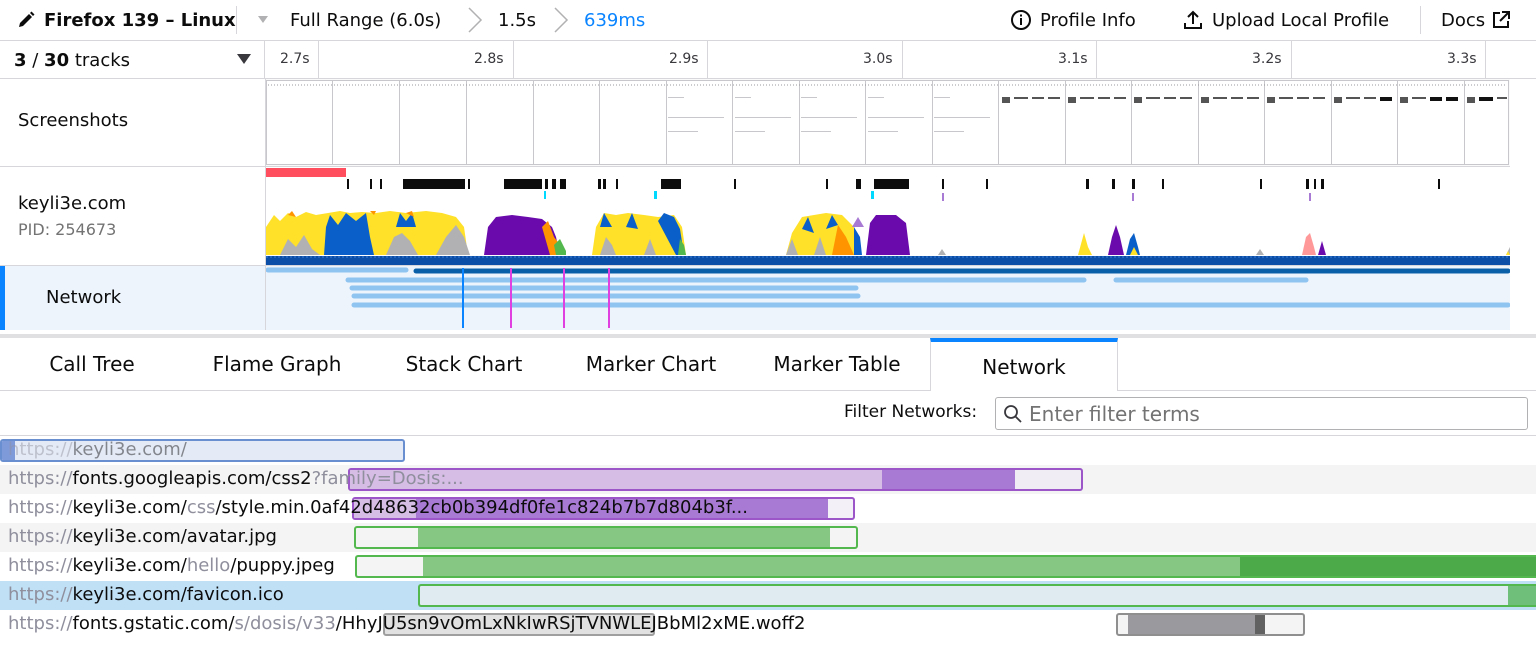 This screenshot has height=647, width=1536. I want to click on network-track-label: Network, so click(133, 298).